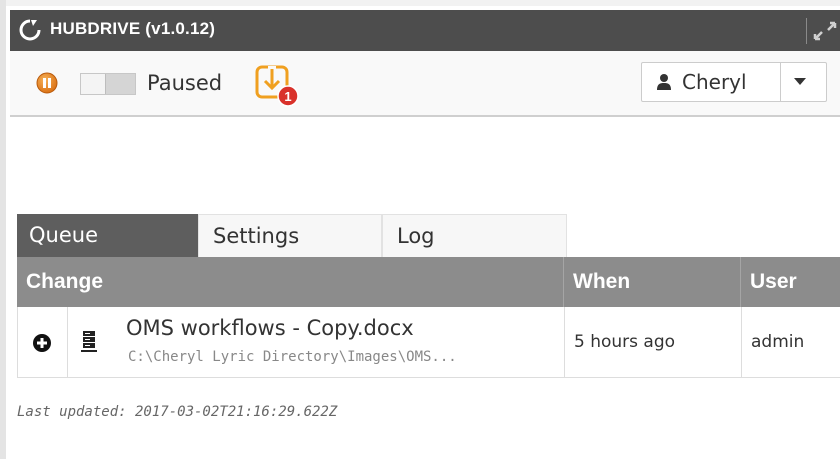 This screenshot has width=840, height=459. What do you see at coordinates (825, 31) in the screenshot?
I see `expand-window-icon` at bounding box center [825, 31].